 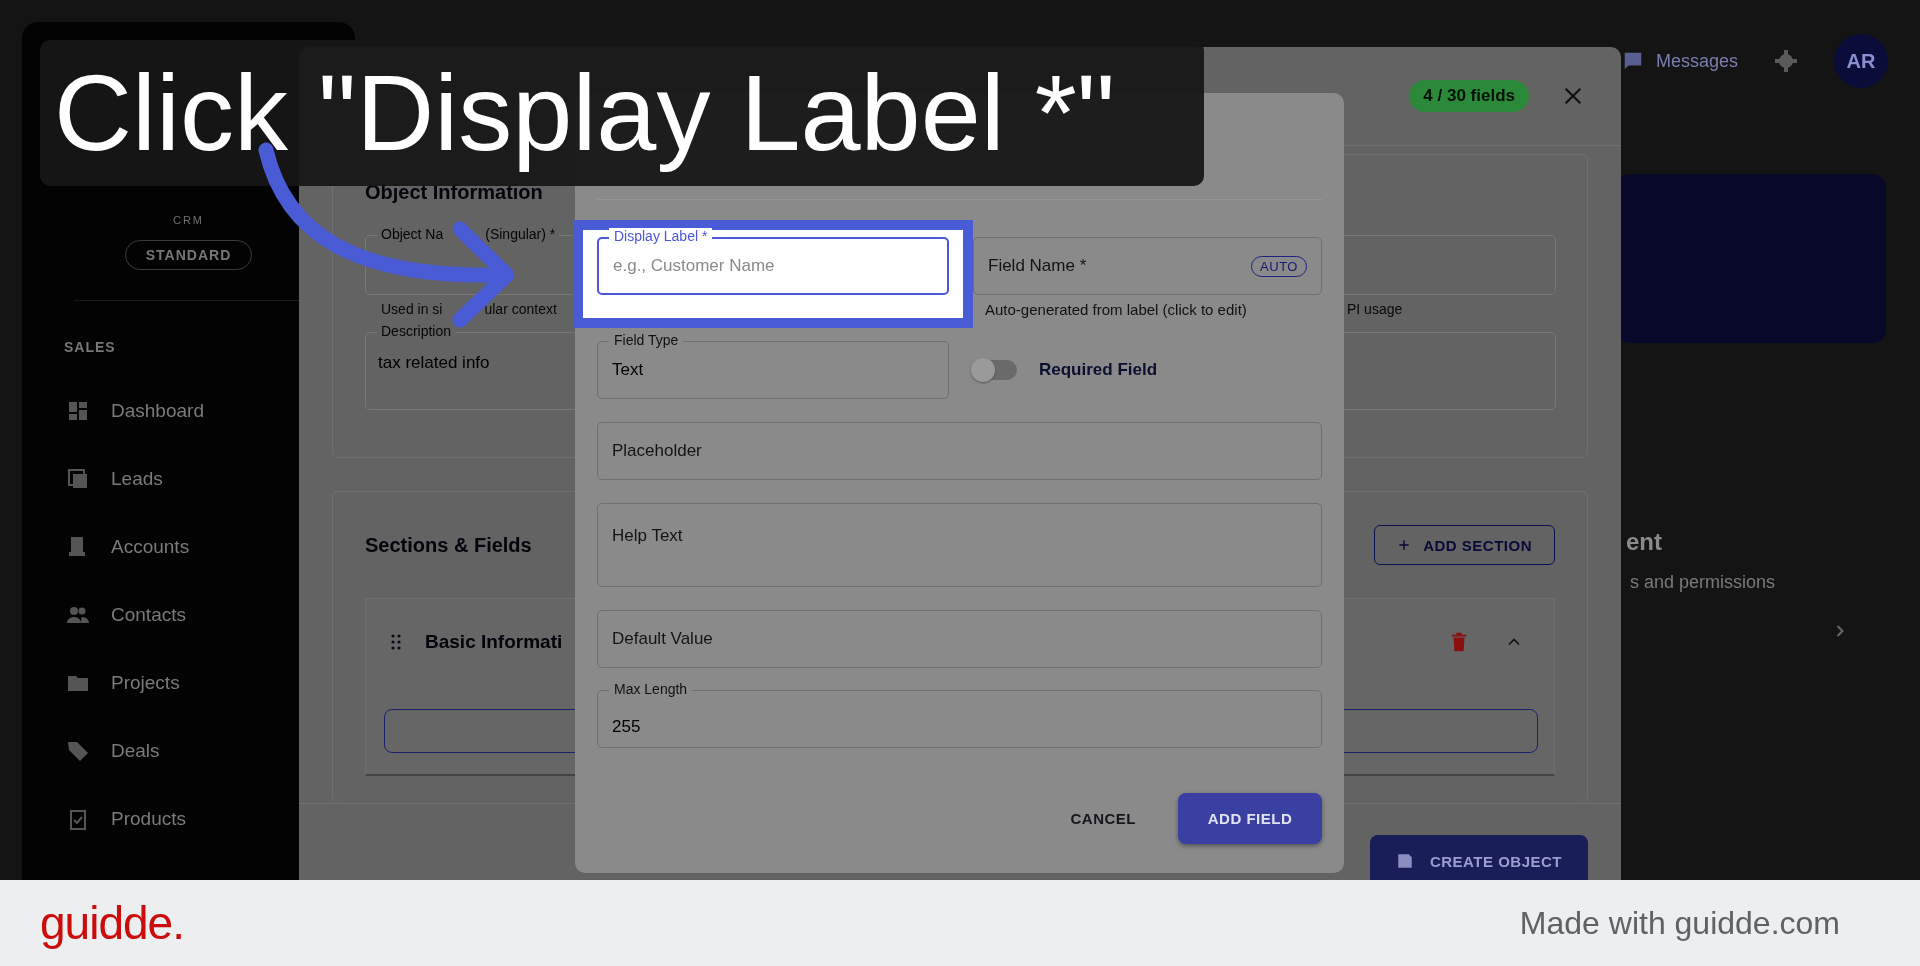 I want to click on caption-text: Click "Display Label *", so click(x=585, y=113).